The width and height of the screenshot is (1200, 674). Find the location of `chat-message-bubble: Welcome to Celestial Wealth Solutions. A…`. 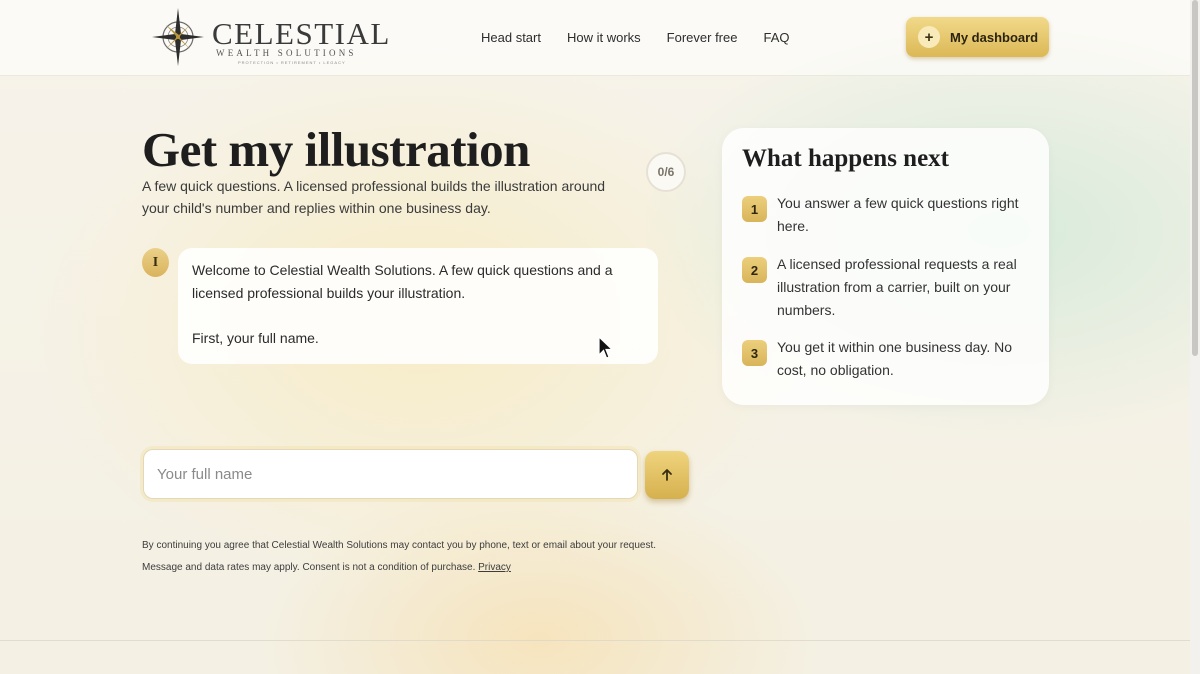

chat-message-bubble: Welcome to Celestial Wealth Solutions. A… is located at coordinates (418, 306).